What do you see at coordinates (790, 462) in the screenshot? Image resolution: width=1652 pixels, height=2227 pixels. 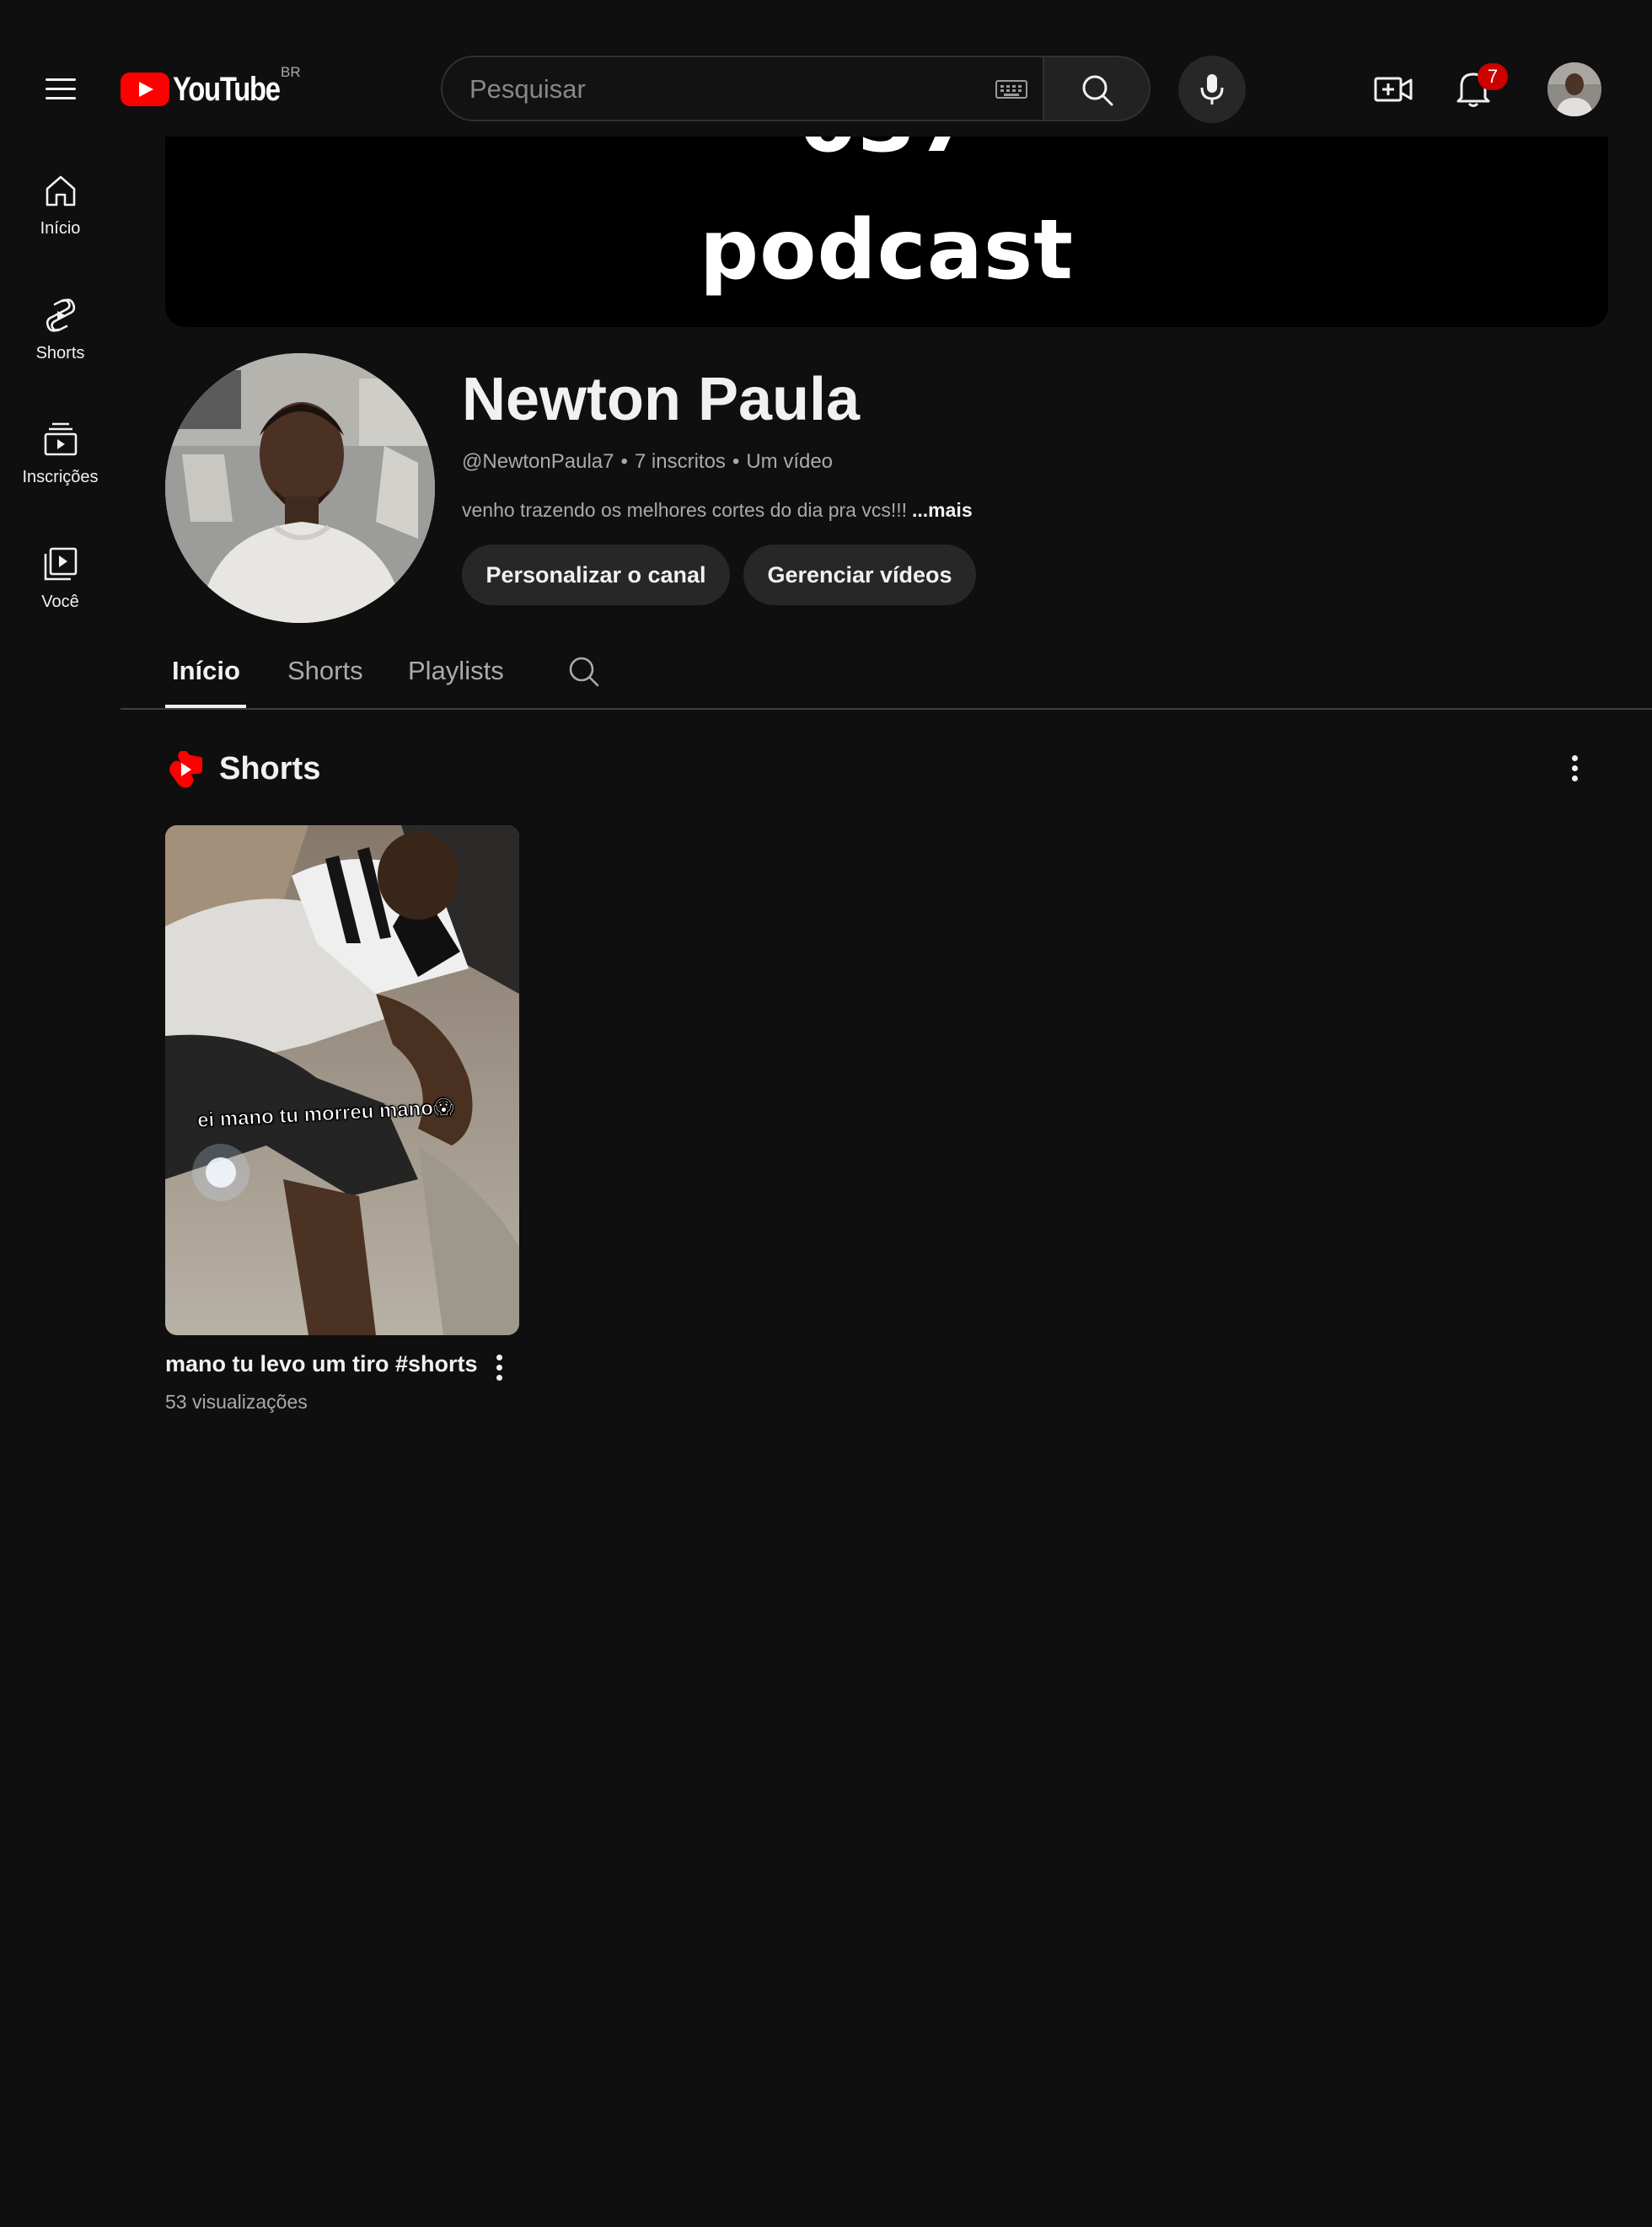 I see `video-count: Um vídeo` at bounding box center [790, 462].